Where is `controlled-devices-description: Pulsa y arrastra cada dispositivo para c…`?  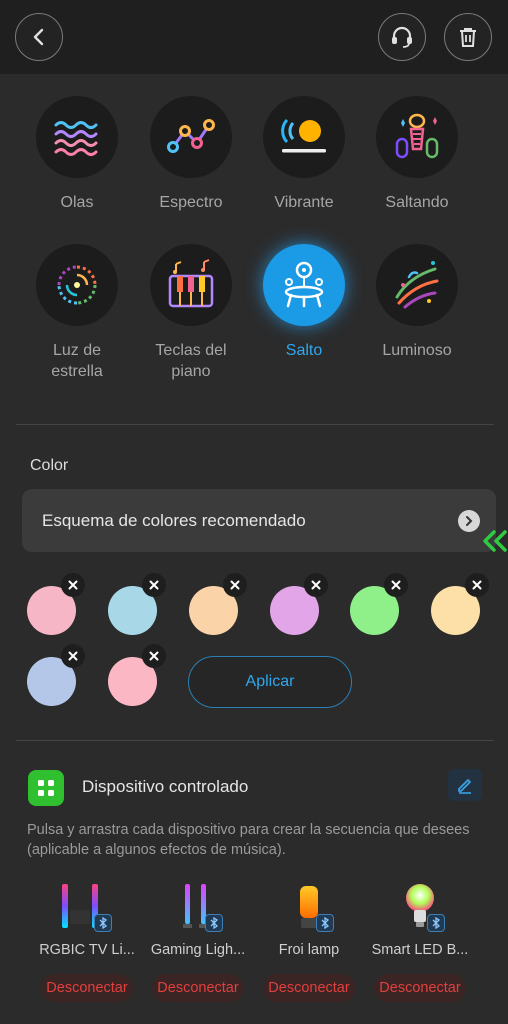 controlled-devices-description: Pulsa y arrastra cada dispositivo para c… is located at coordinates (248, 840).